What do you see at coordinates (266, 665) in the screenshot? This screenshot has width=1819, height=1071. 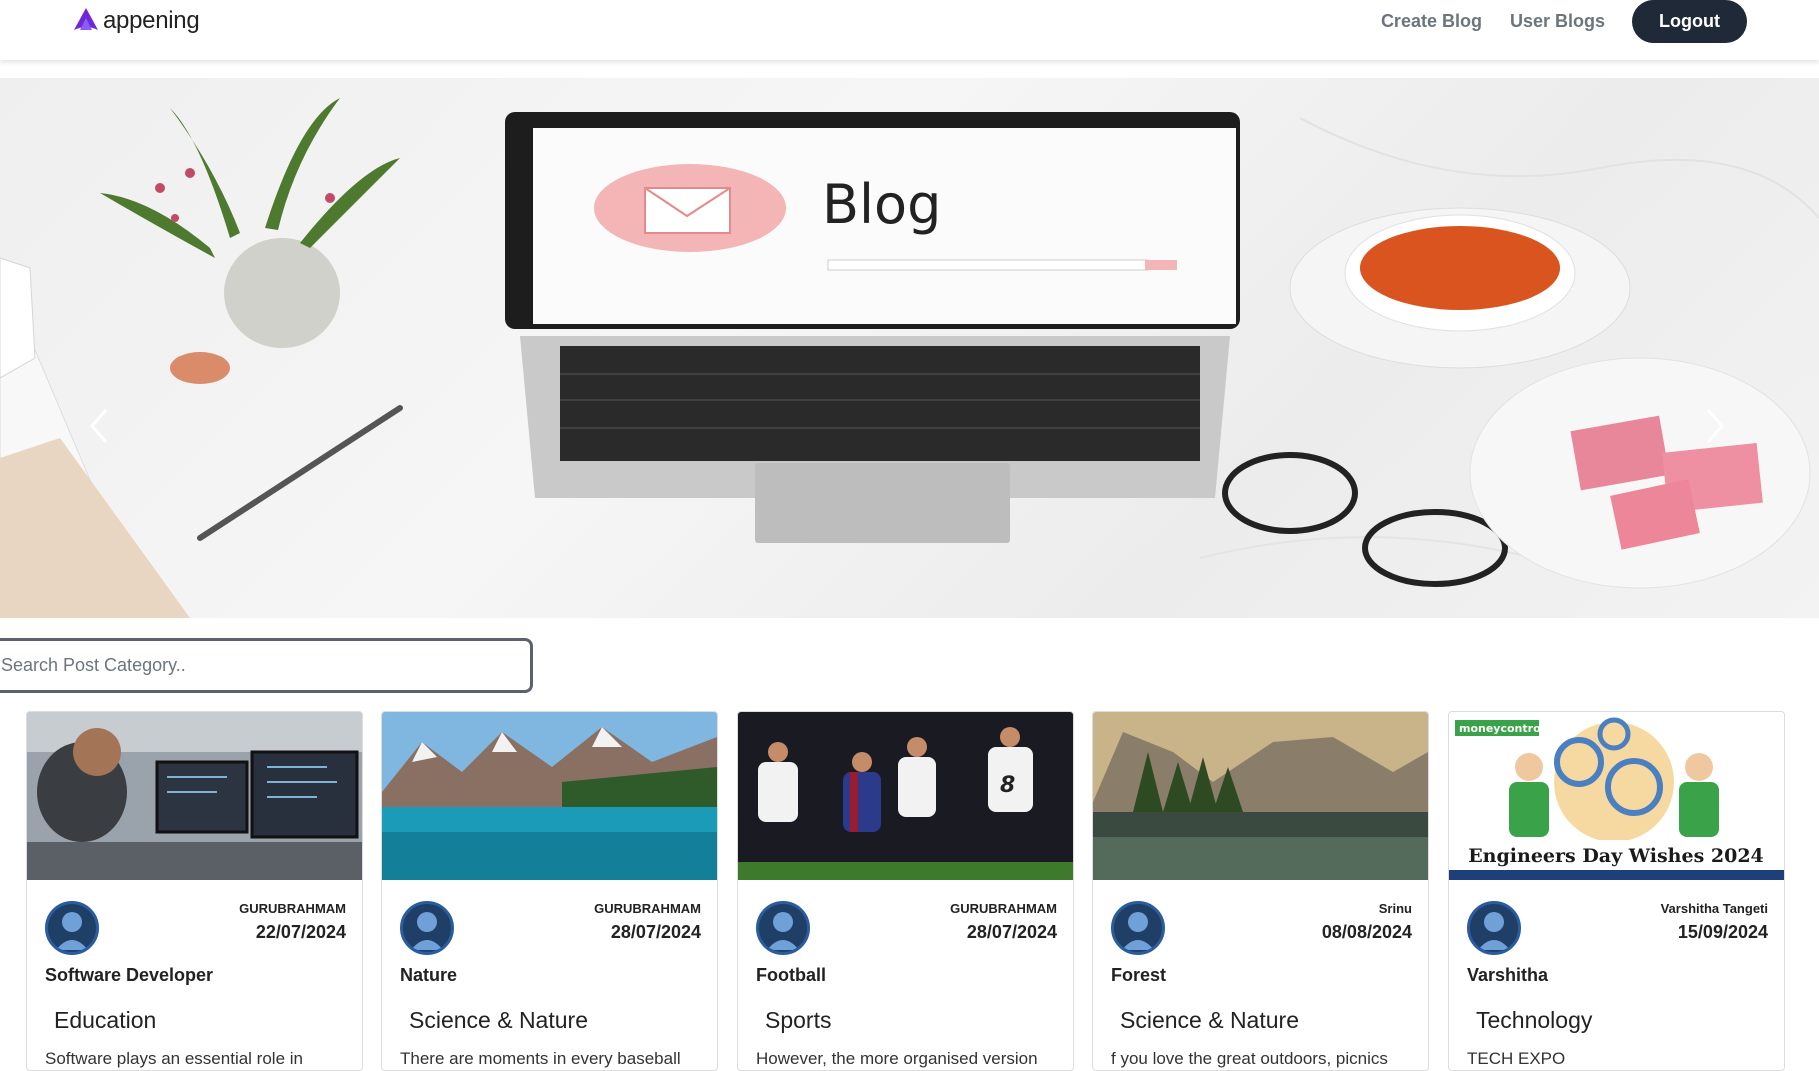 I see `search-category-input` at bounding box center [266, 665].